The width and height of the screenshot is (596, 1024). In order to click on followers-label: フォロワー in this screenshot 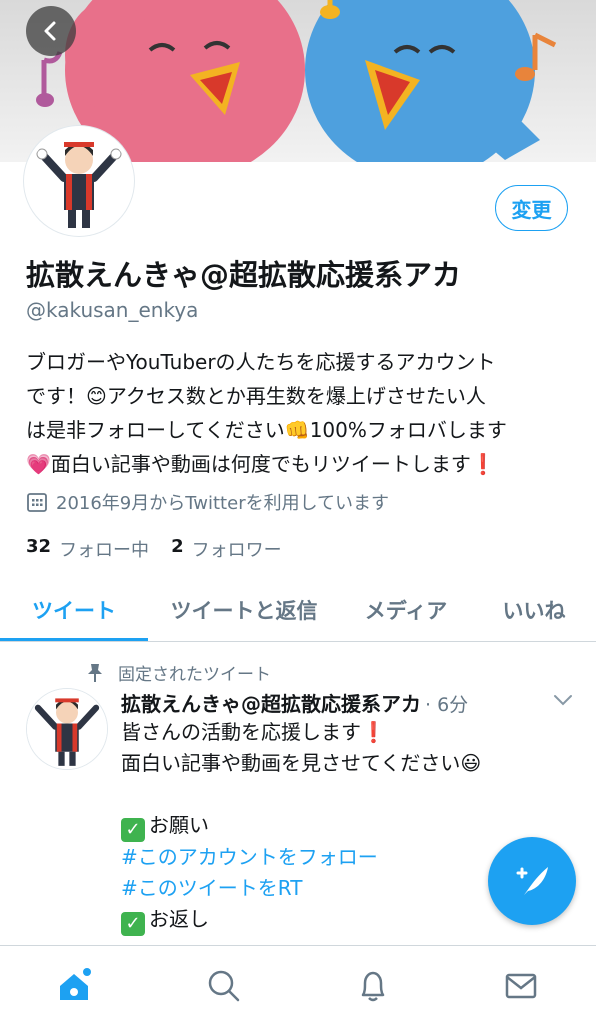, I will do `click(237, 549)`.